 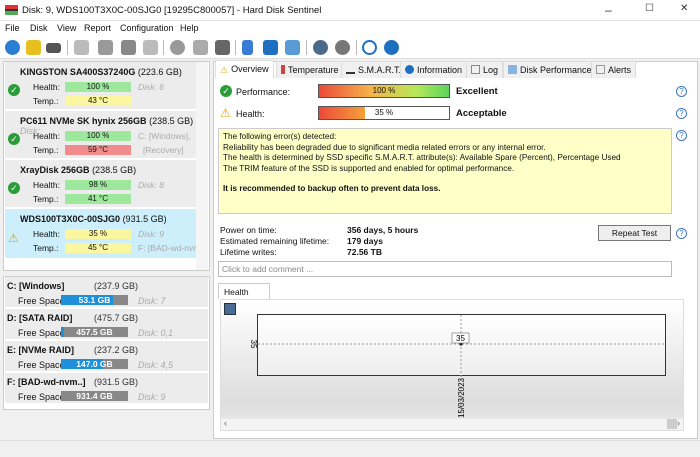 I want to click on chart-scrollbar: ‹ ›, so click(x=452, y=424).